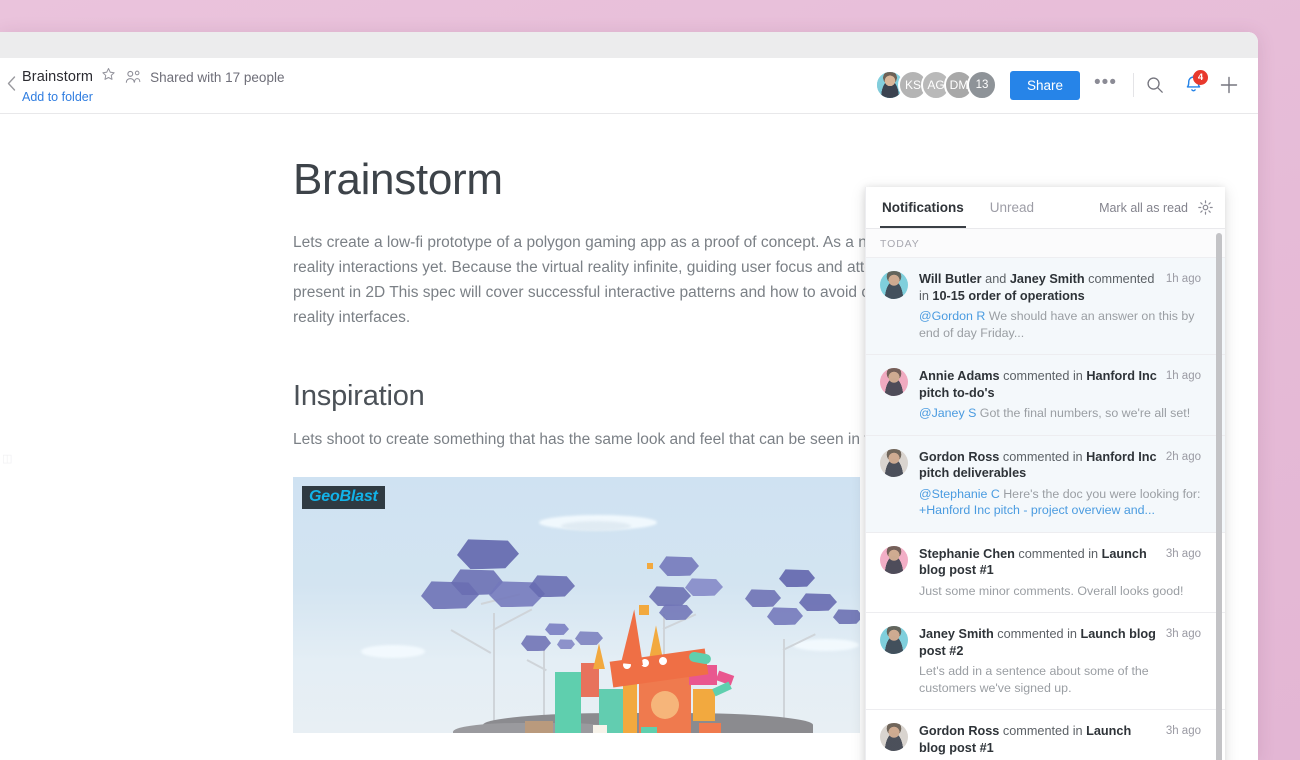 This screenshot has height=760, width=1300. I want to click on share-button: Share, so click(1045, 85).